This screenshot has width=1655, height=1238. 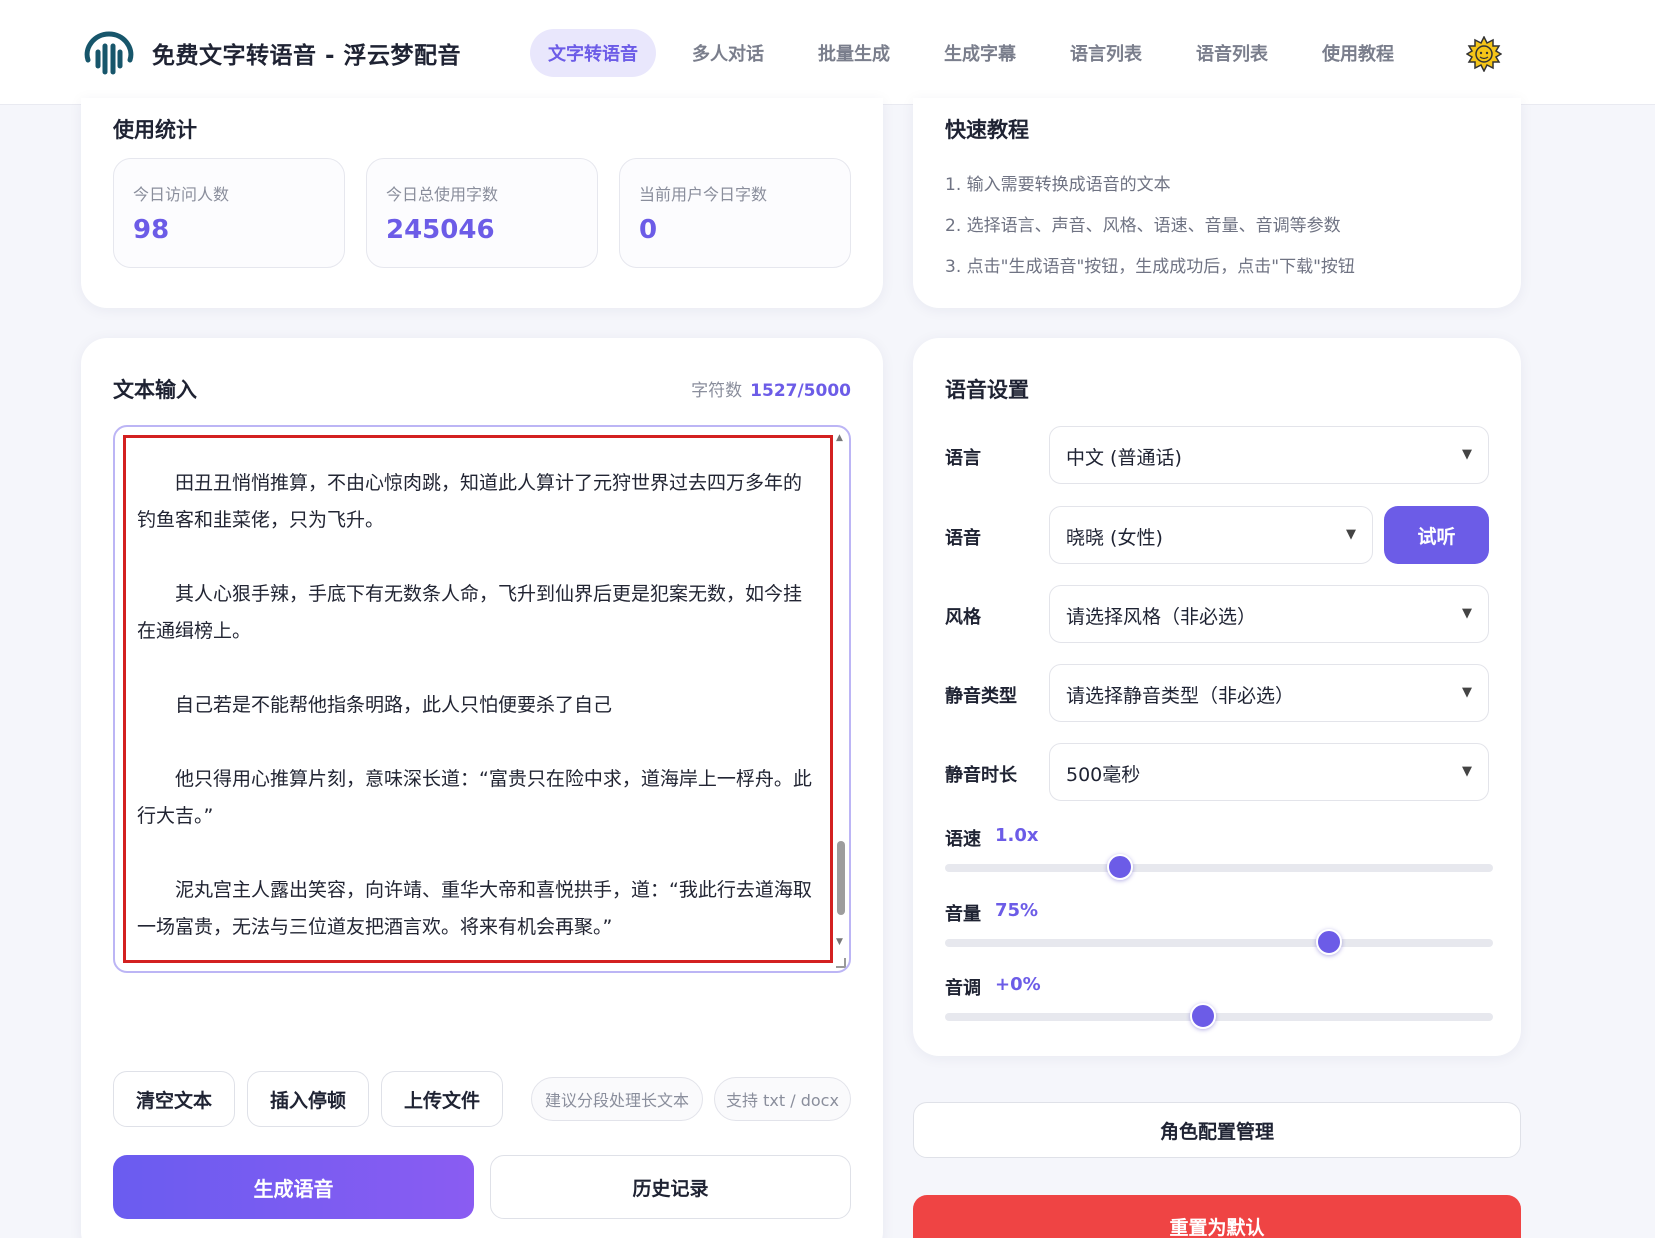 What do you see at coordinates (963, 538) in the screenshot?
I see `voice-label: 语音` at bounding box center [963, 538].